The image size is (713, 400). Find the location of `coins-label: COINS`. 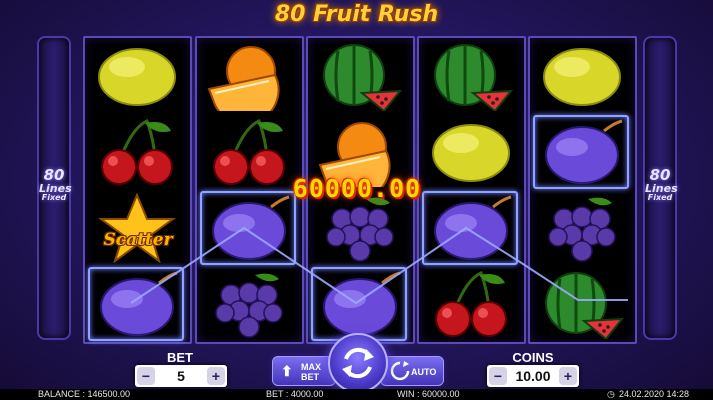

coins-label: COINS is located at coordinates (533, 357).